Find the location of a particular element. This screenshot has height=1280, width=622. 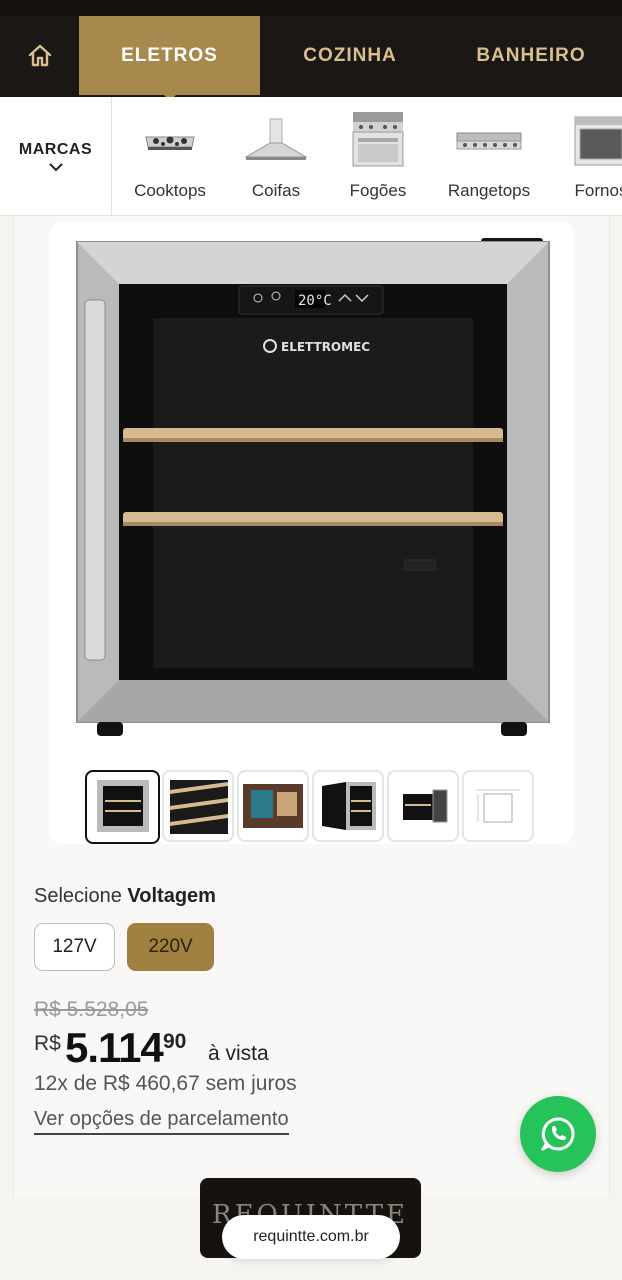

tab-label: BANHEIRO is located at coordinates (531, 55).